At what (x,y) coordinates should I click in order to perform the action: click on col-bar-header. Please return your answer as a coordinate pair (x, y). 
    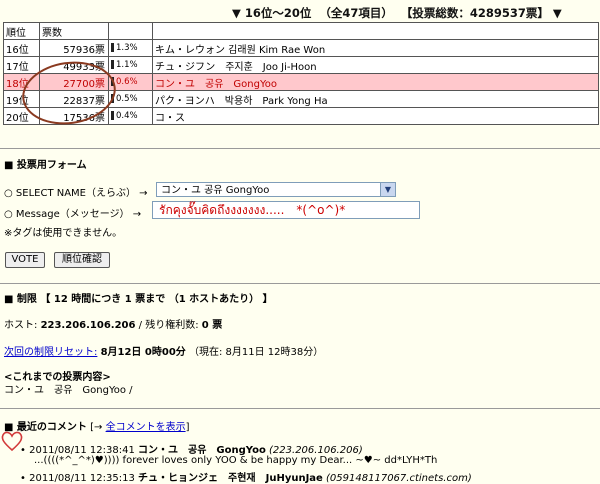
    Looking at the image, I should click on (130, 31).